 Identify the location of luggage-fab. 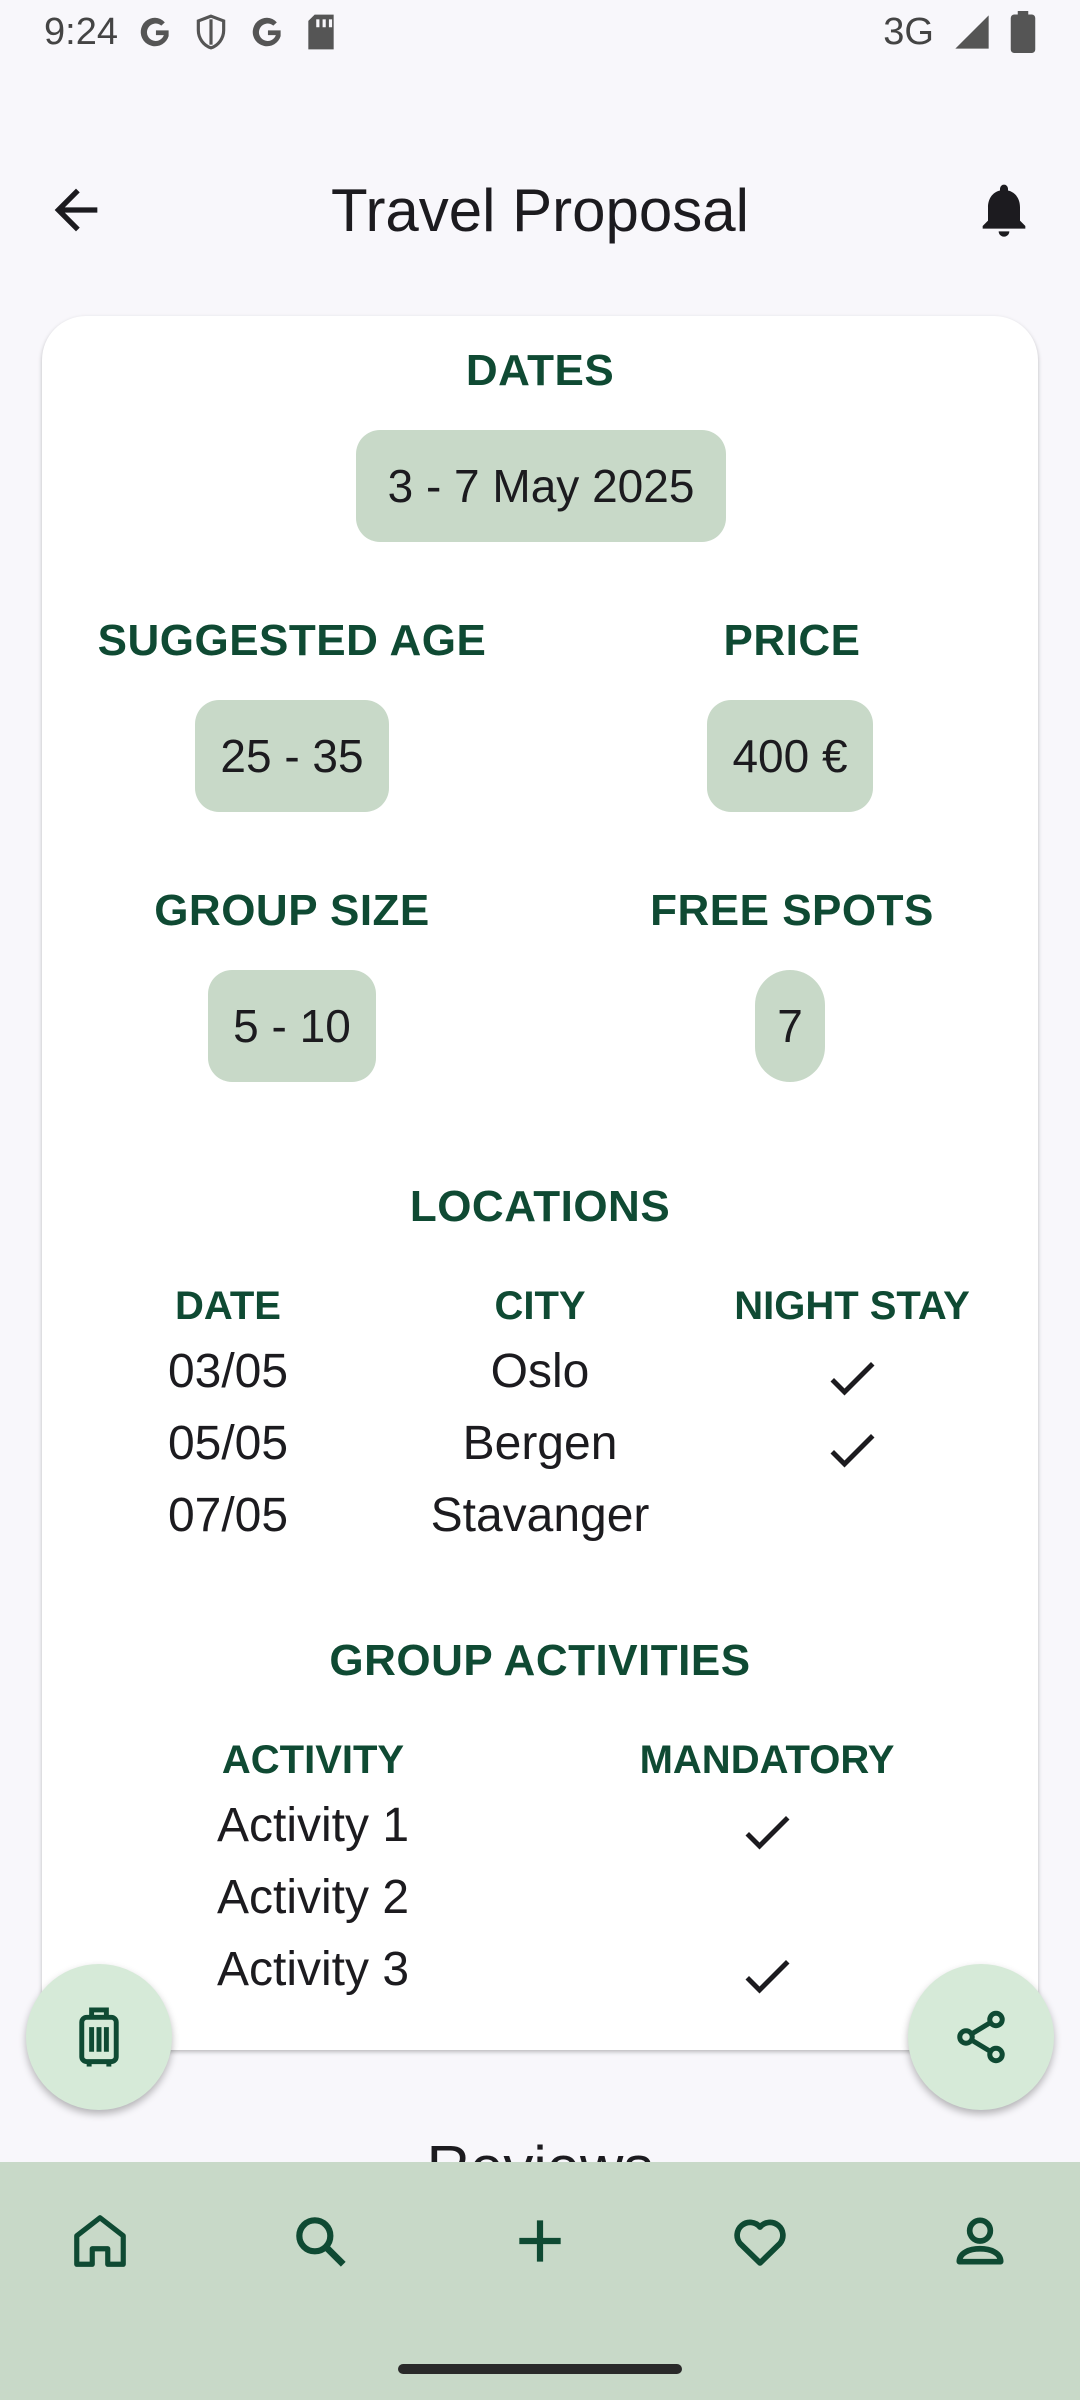
(99, 2037).